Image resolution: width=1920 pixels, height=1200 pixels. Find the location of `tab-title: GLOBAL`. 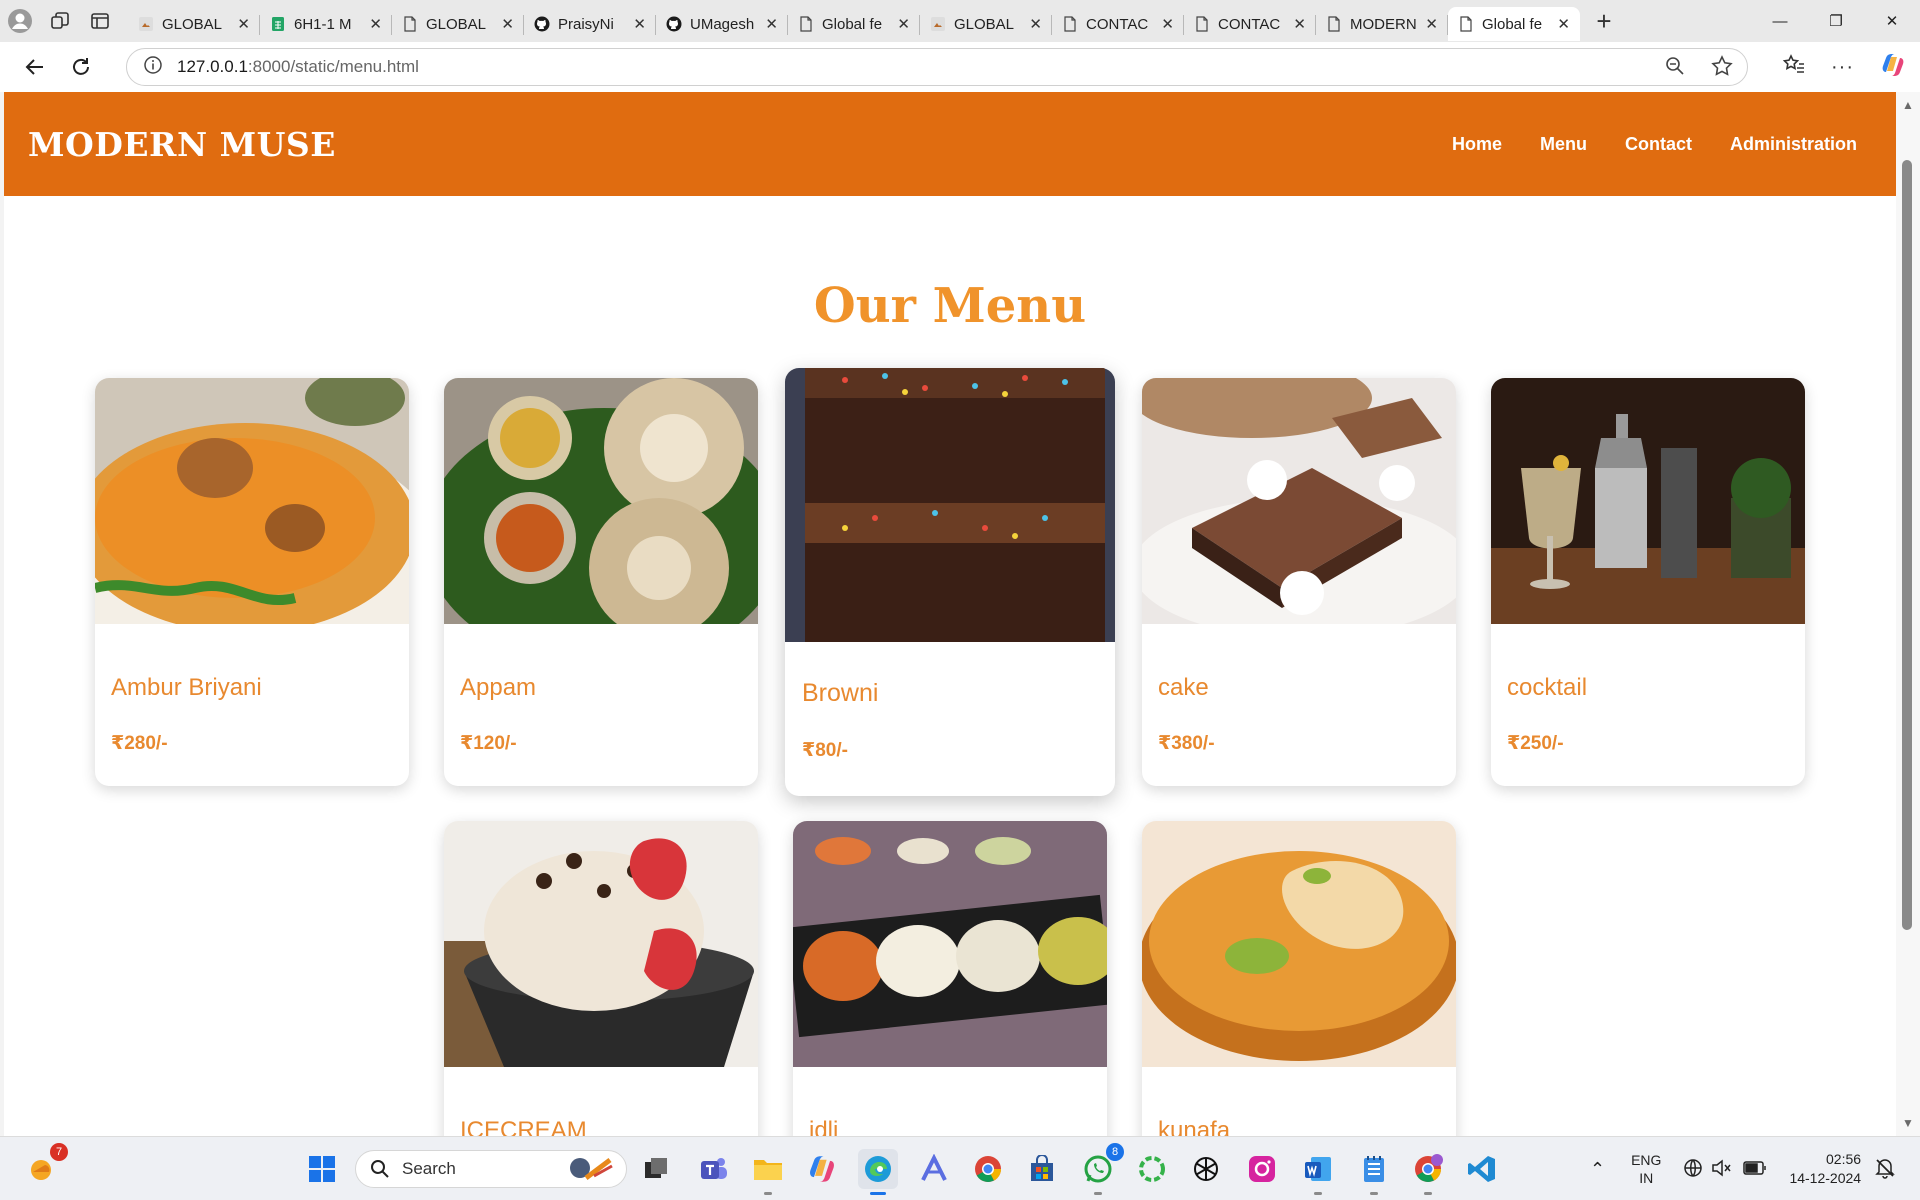

tab-title: GLOBAL is located at coordinates (984, 24).